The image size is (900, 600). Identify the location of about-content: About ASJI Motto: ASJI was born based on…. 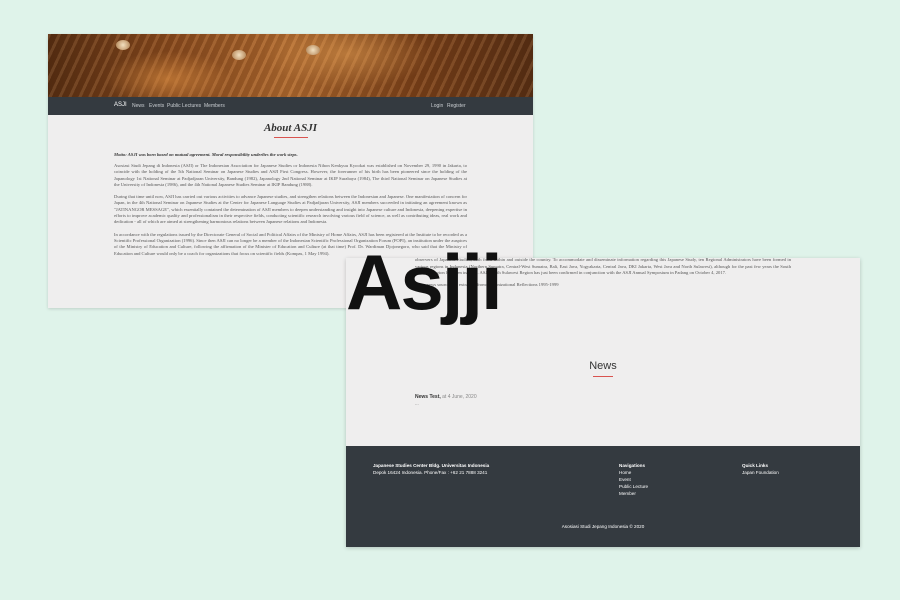
(290, 189).